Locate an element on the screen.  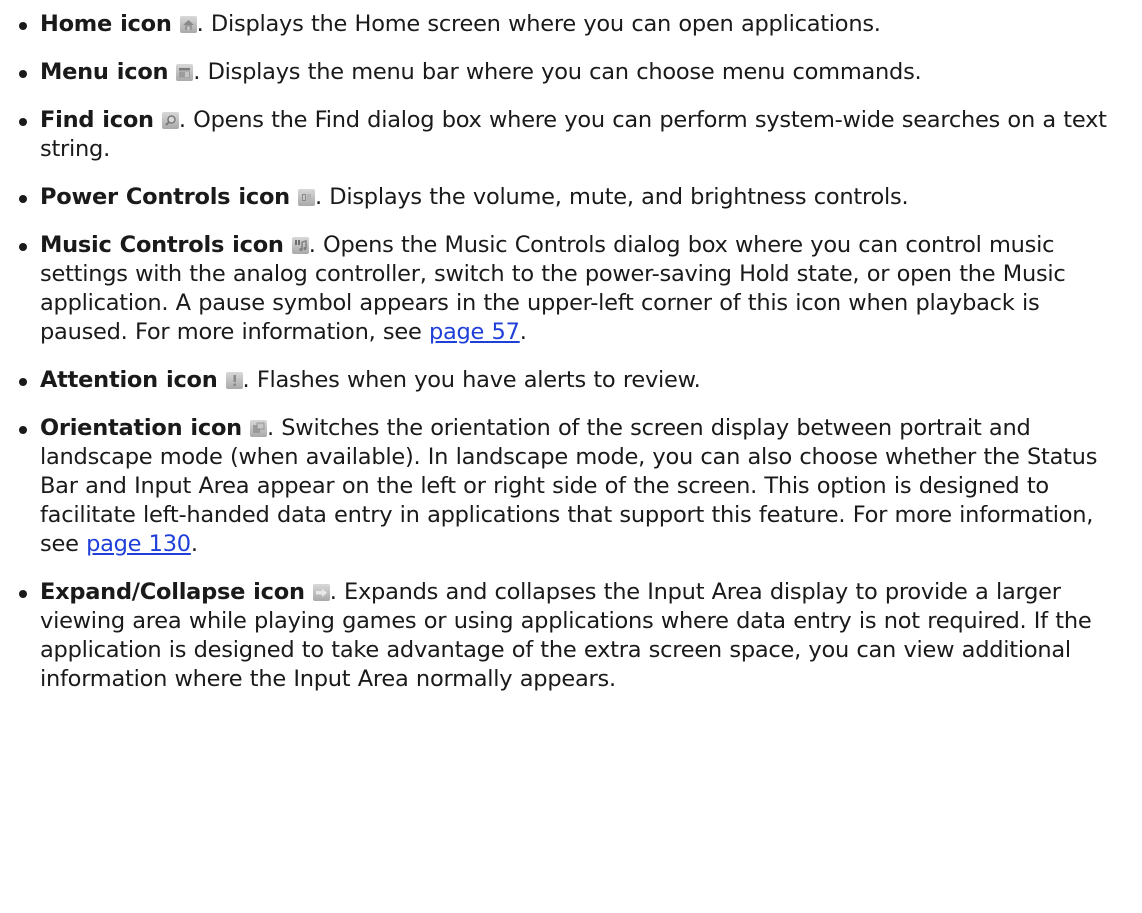
item-term: Find icon is located at coordinates (97, 120).